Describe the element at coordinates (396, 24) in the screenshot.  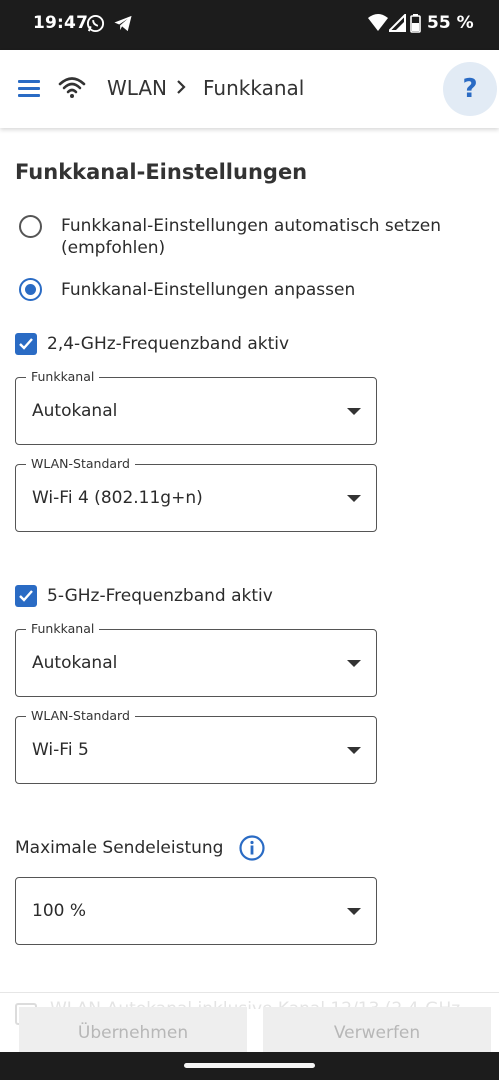
I see `cellular-signal-icon` at that location.